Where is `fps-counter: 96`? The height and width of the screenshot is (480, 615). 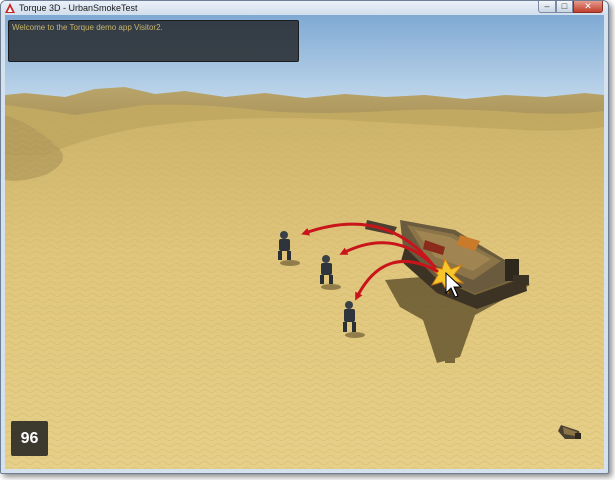 fps-counter: 96 is located at coordinates (29, 438).